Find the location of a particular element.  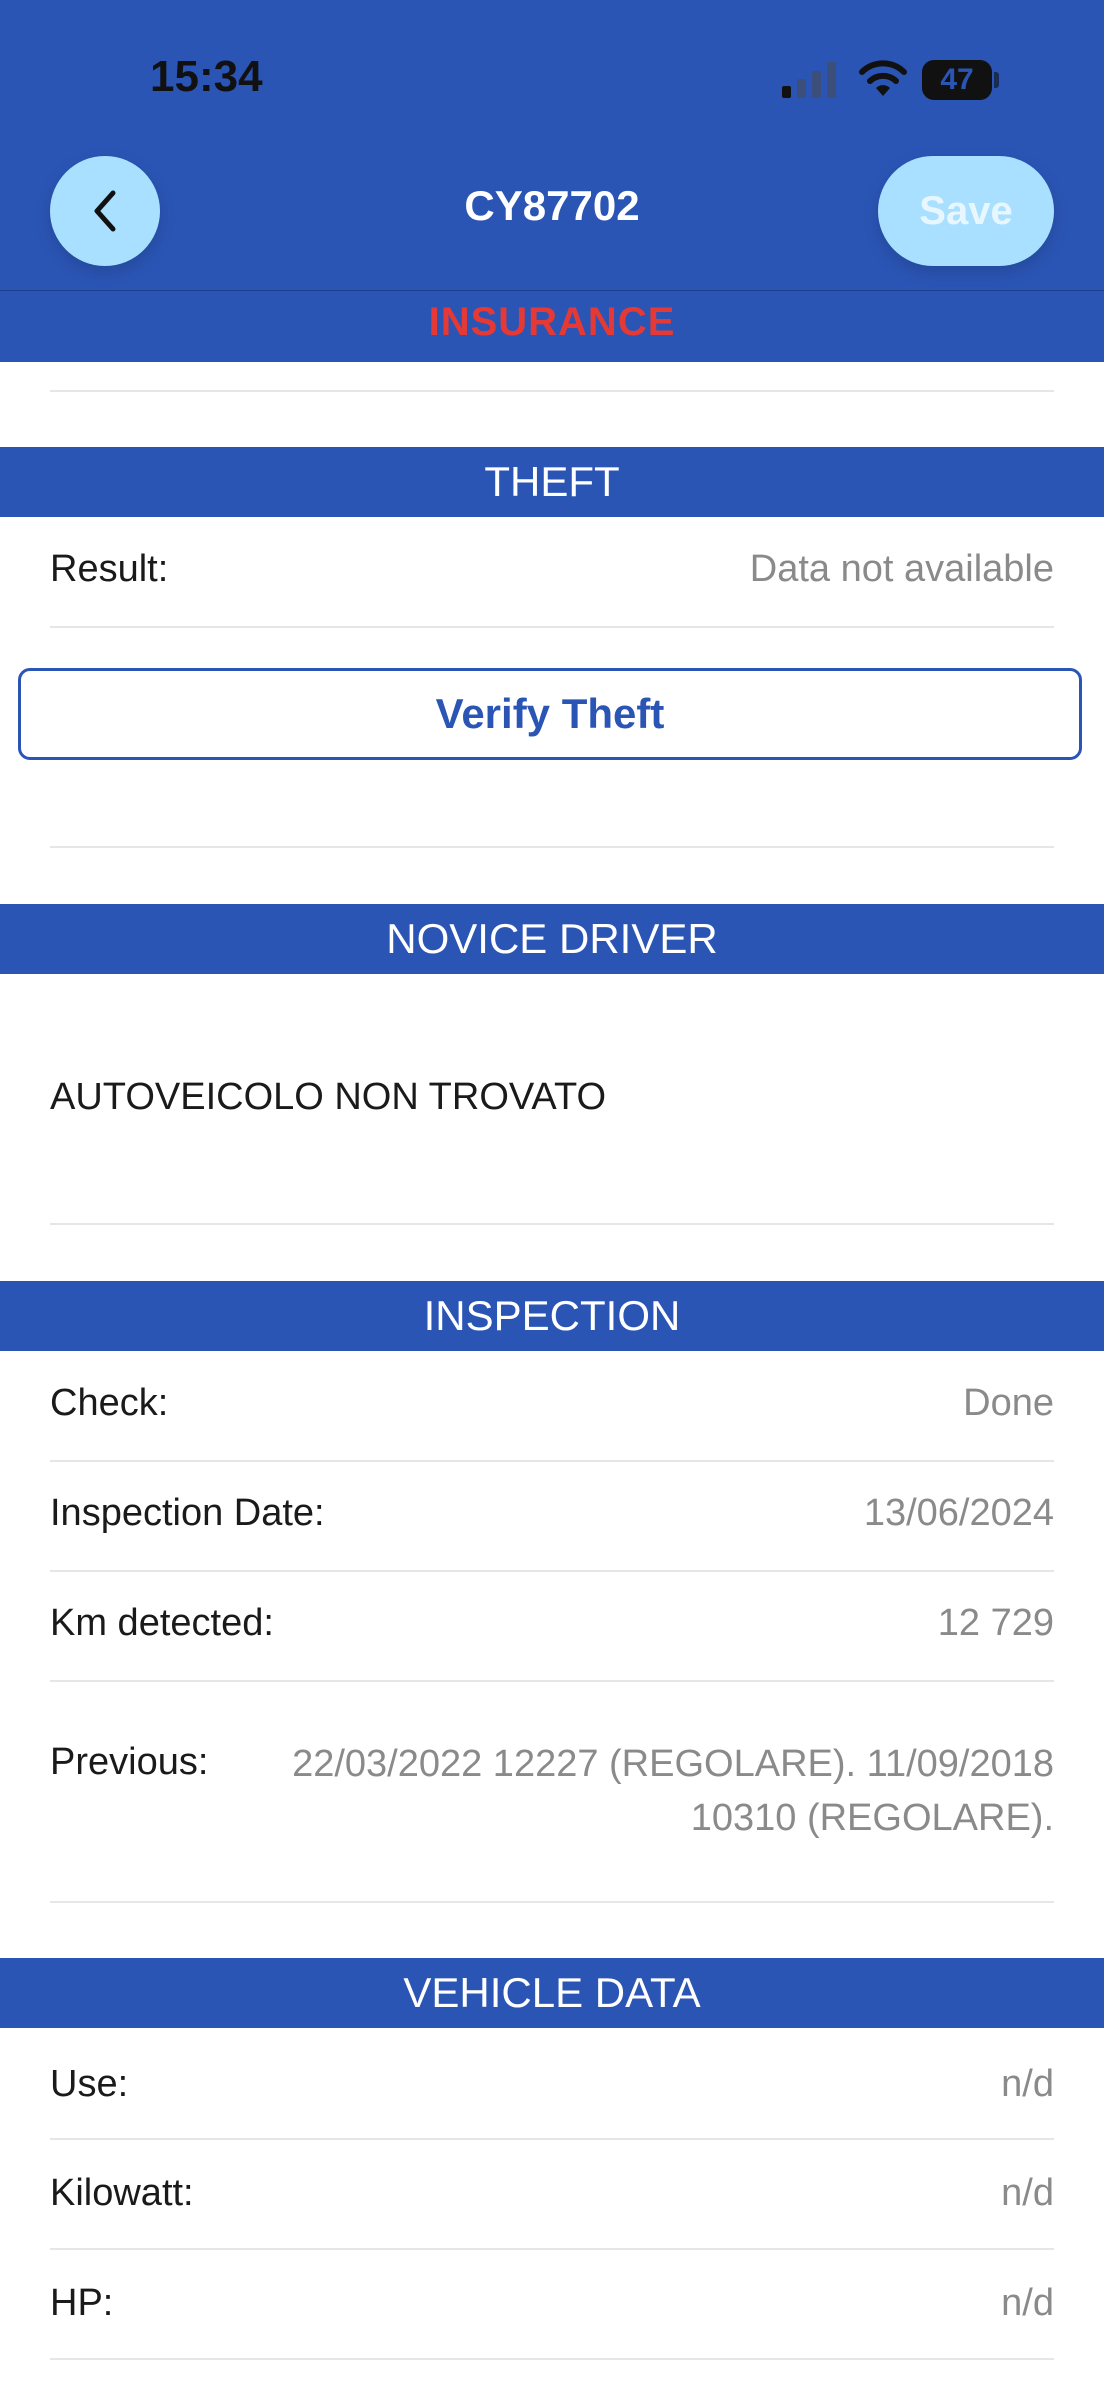

previous-label: Previous: is located at coordinates (129, 1762).